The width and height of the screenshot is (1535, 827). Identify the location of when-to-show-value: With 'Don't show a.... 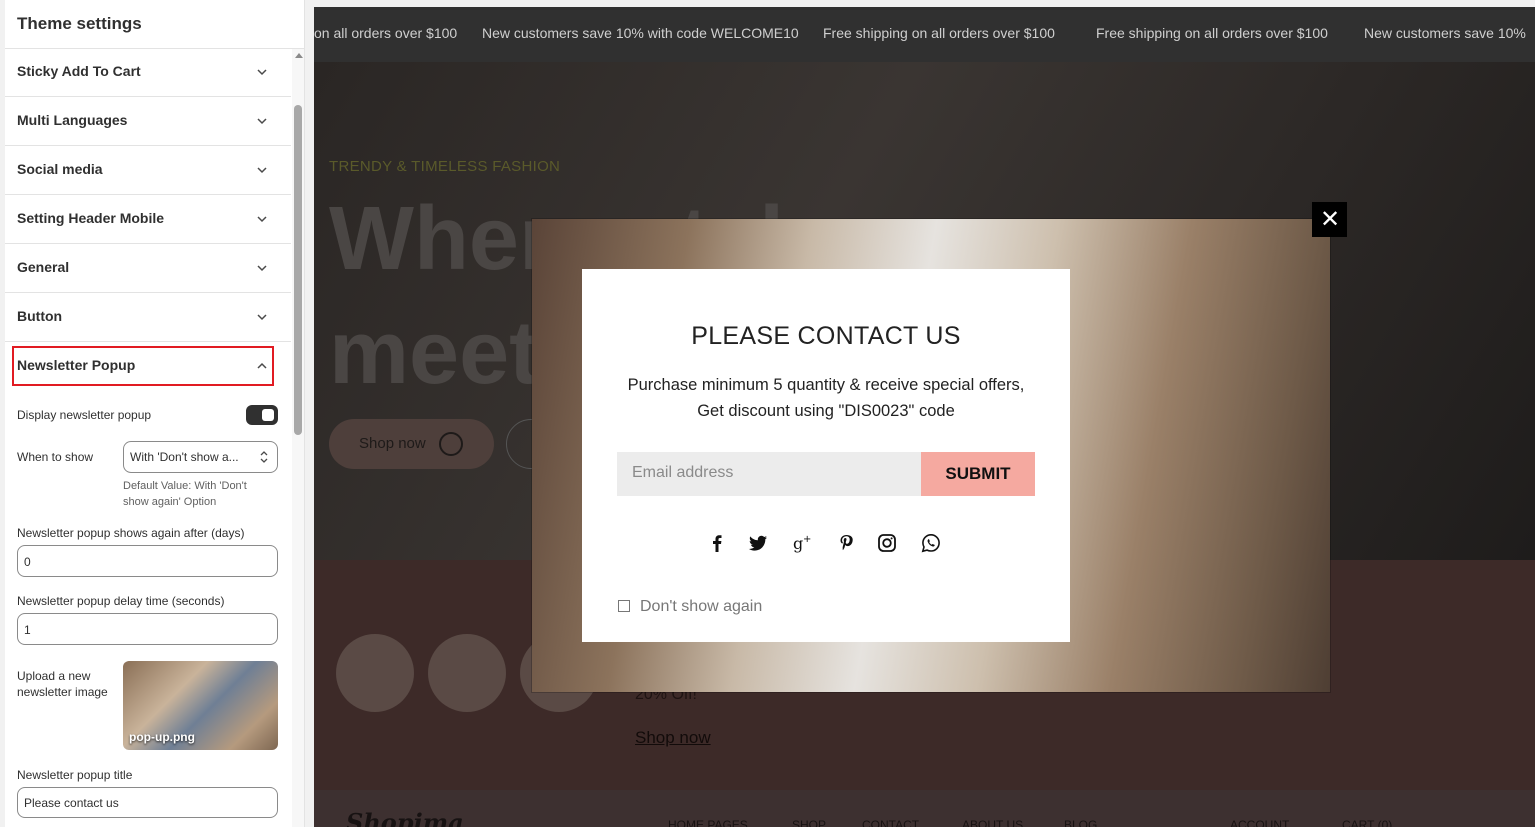
(184, 457).